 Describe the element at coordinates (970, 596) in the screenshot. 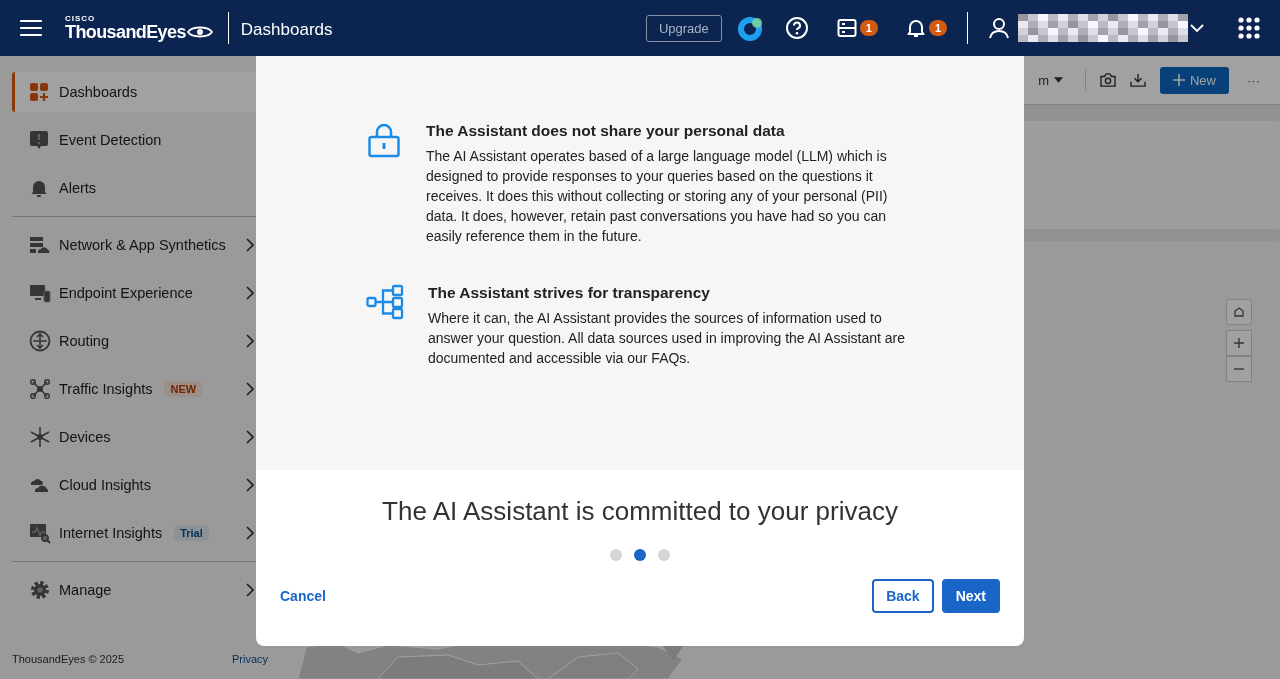

I see `next-button: Next` at that location.